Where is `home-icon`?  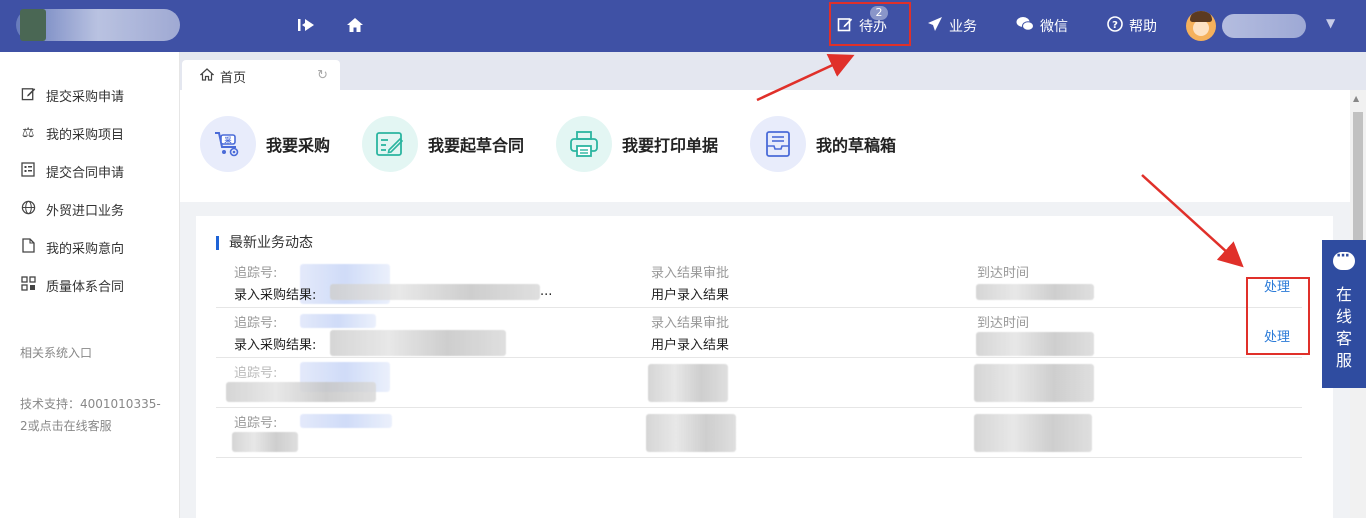 home-icon is located at coordinates (355, 25).